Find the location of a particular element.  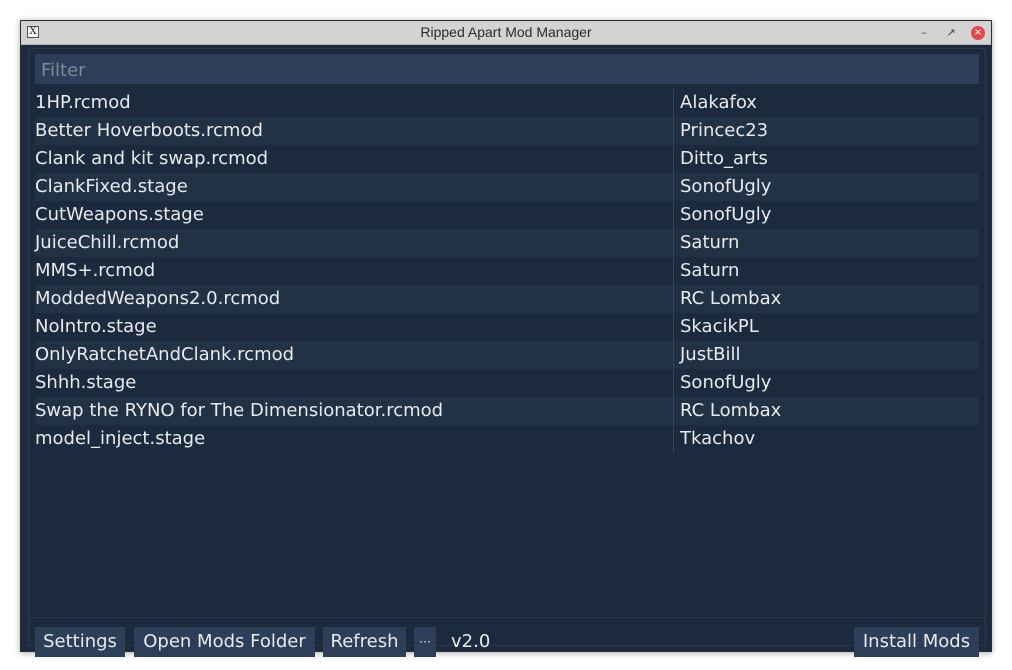

mod-row: MMS+.rcmod Saturn is located at coordinates (507, 271).